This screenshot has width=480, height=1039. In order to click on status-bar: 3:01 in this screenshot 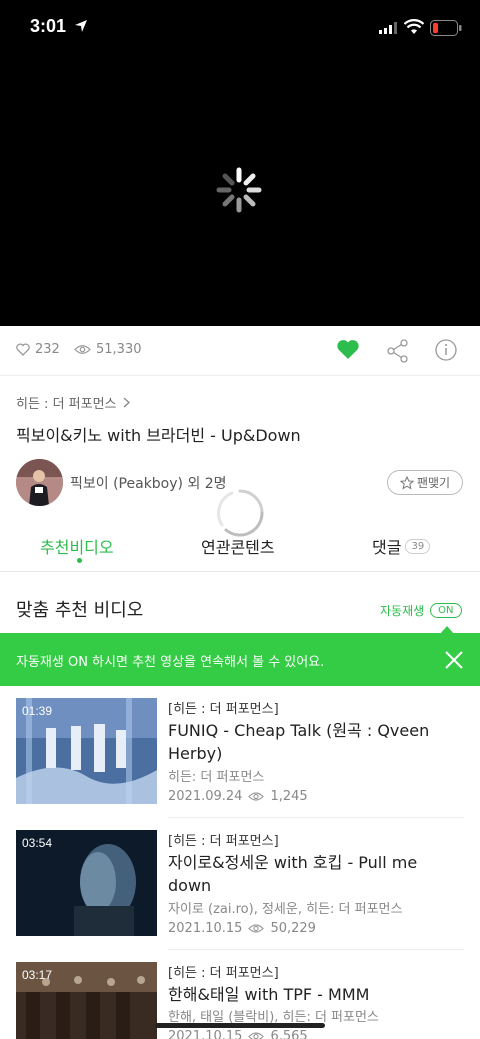, I will do `click(240, 28)`.